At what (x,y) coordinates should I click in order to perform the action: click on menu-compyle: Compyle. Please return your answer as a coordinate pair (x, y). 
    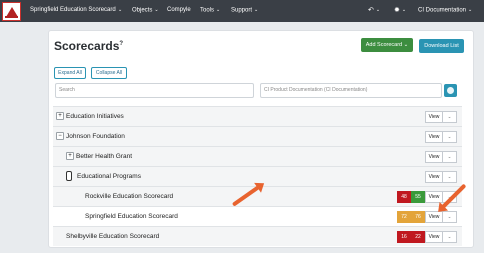
    Looking at the image, I should click on (179, 10).